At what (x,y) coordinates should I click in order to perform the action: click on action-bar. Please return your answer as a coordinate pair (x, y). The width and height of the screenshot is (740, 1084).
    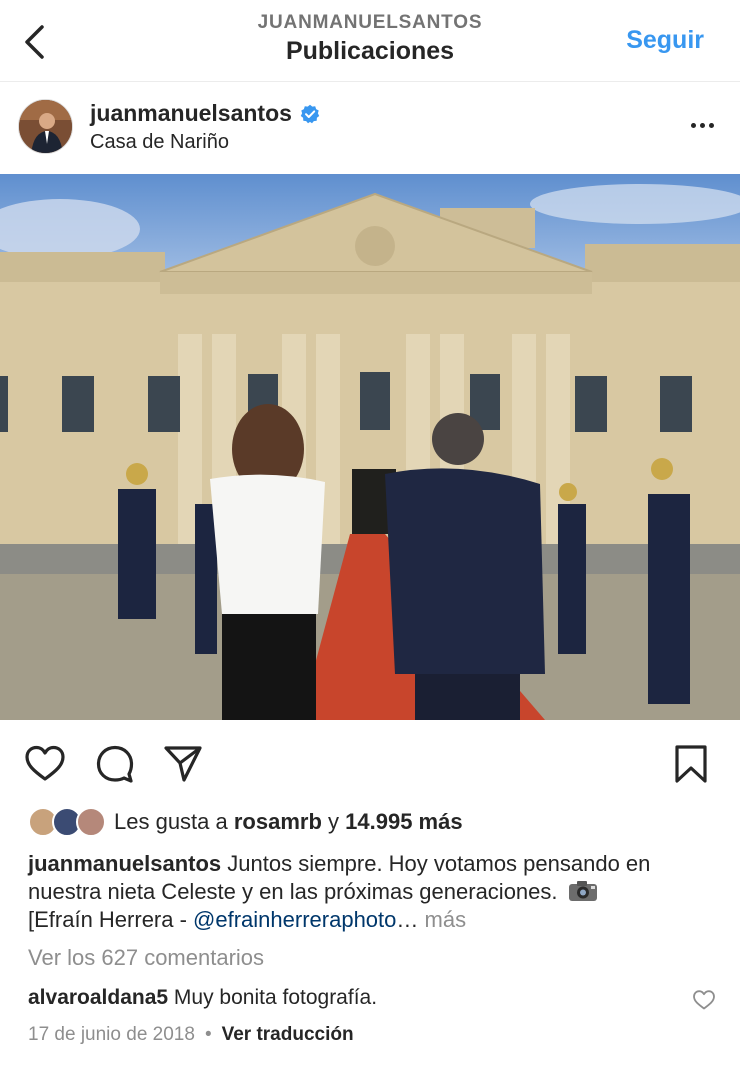
    Looking at the image, I should click on (370, 763).